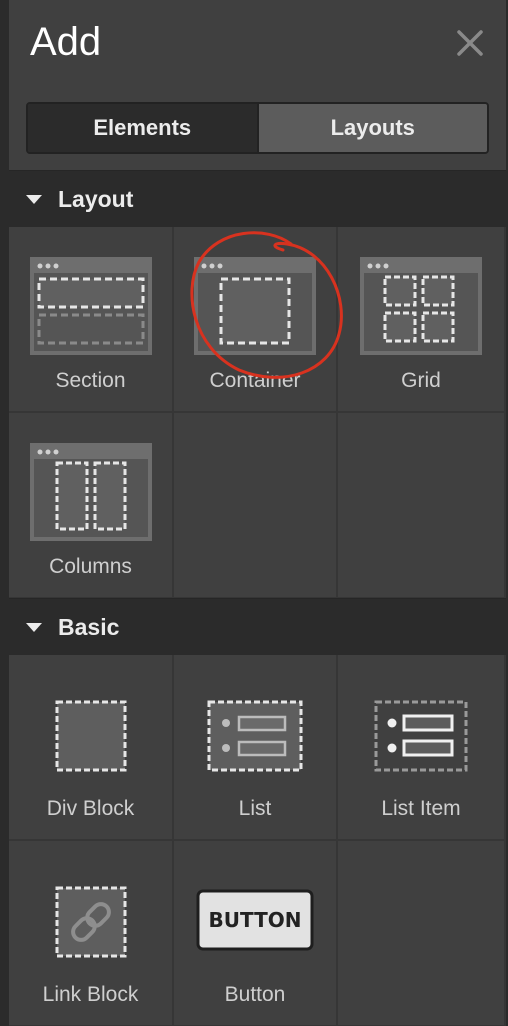 Image resolution: width=508 pixels, height=1026 pixels. What do you see at coordinates (421, 308) in the screenshot?
I see `grid-icon` at bounding box center [421, 308].